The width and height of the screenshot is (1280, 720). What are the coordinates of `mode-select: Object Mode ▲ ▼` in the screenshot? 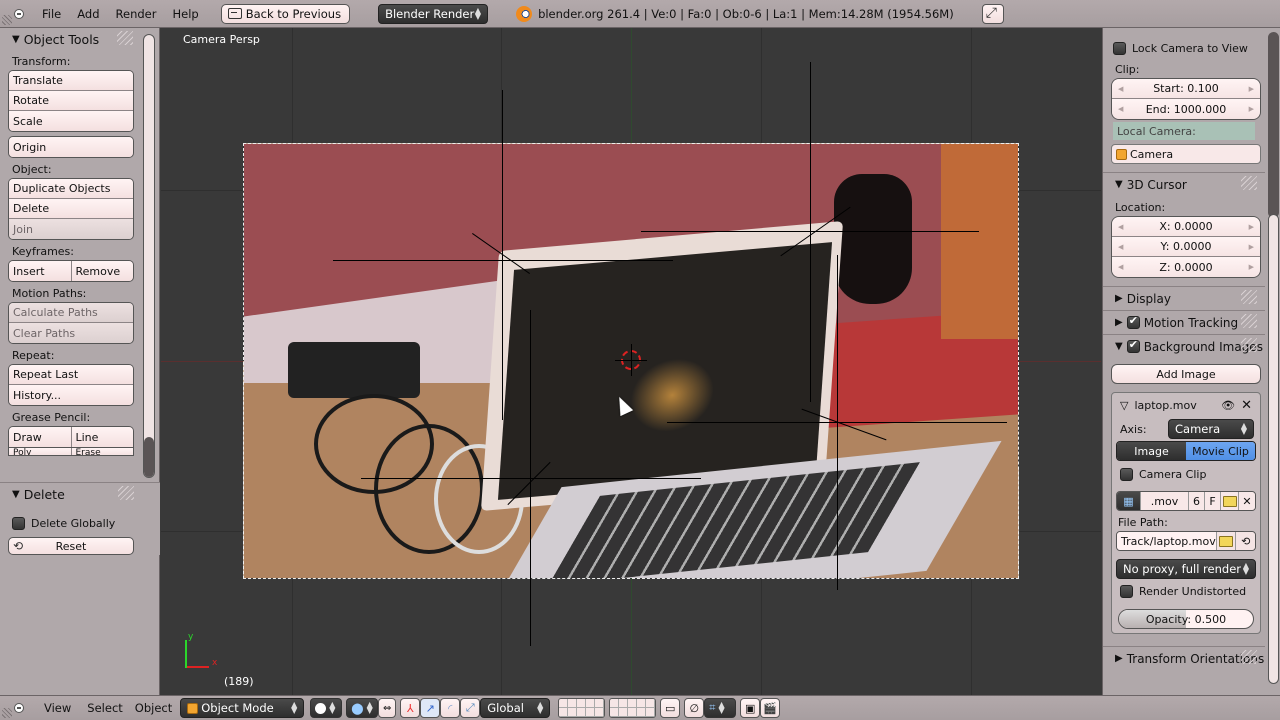 It's located at (242, 708).